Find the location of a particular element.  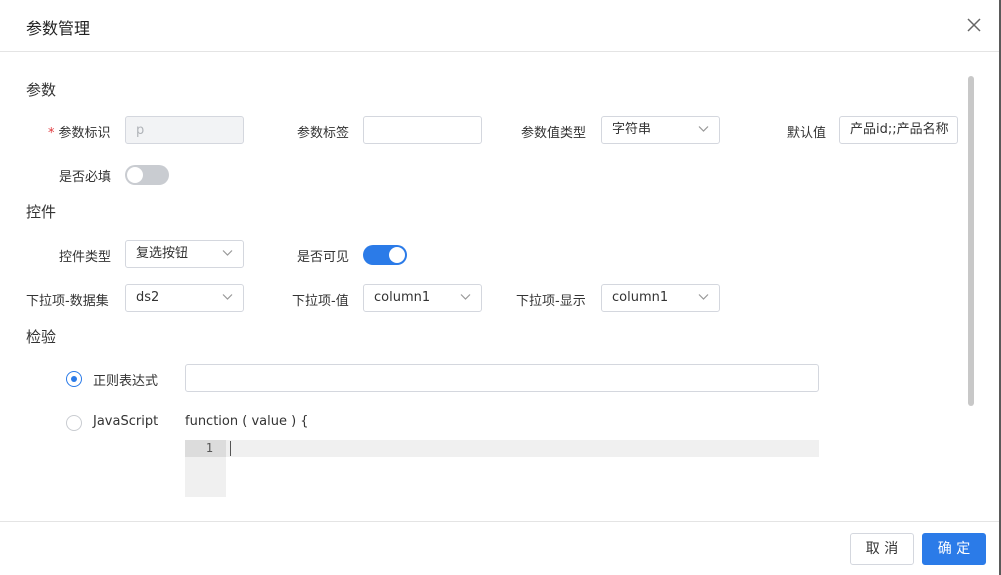

param-tag-input is located at coordinates (422, 130).